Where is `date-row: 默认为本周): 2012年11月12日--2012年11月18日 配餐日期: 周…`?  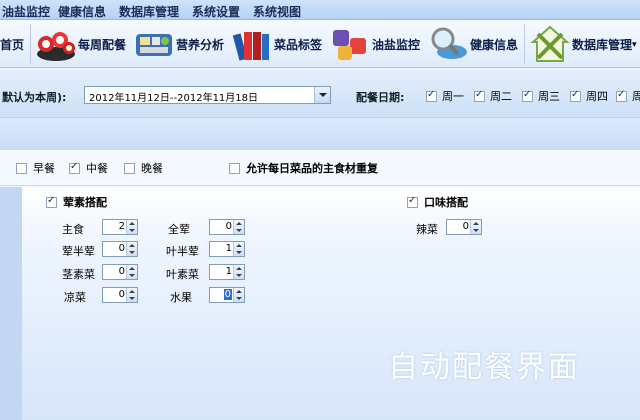
date-row: 默认为本周): 2012年11月12日--2012年11月18日 配餐日期: 周… is located at coordinates (320, 94).